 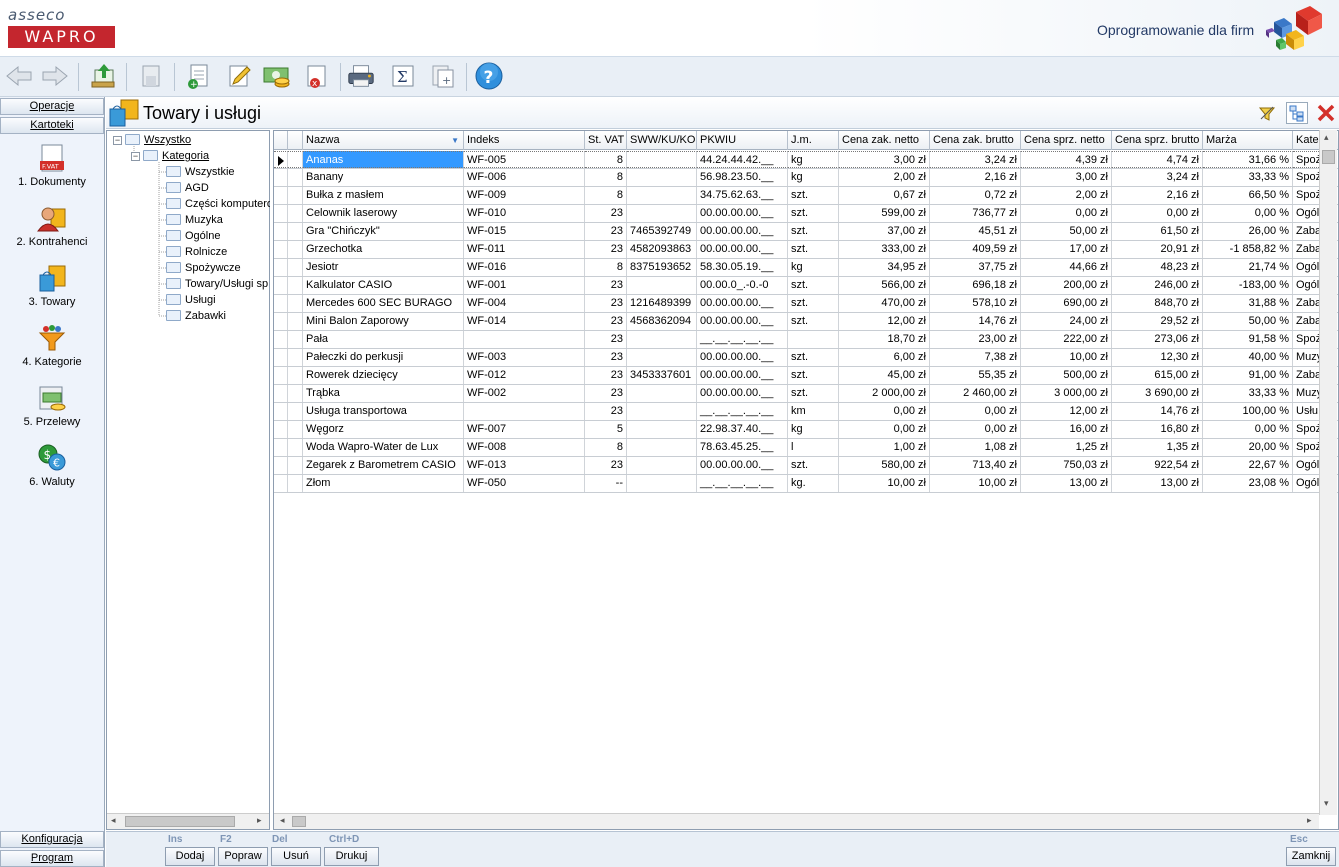 What do you see at coordinates (1297, 113) in the screenshot?
I see `tree-view-toggle-icon` at bounding box center [1297, 113].